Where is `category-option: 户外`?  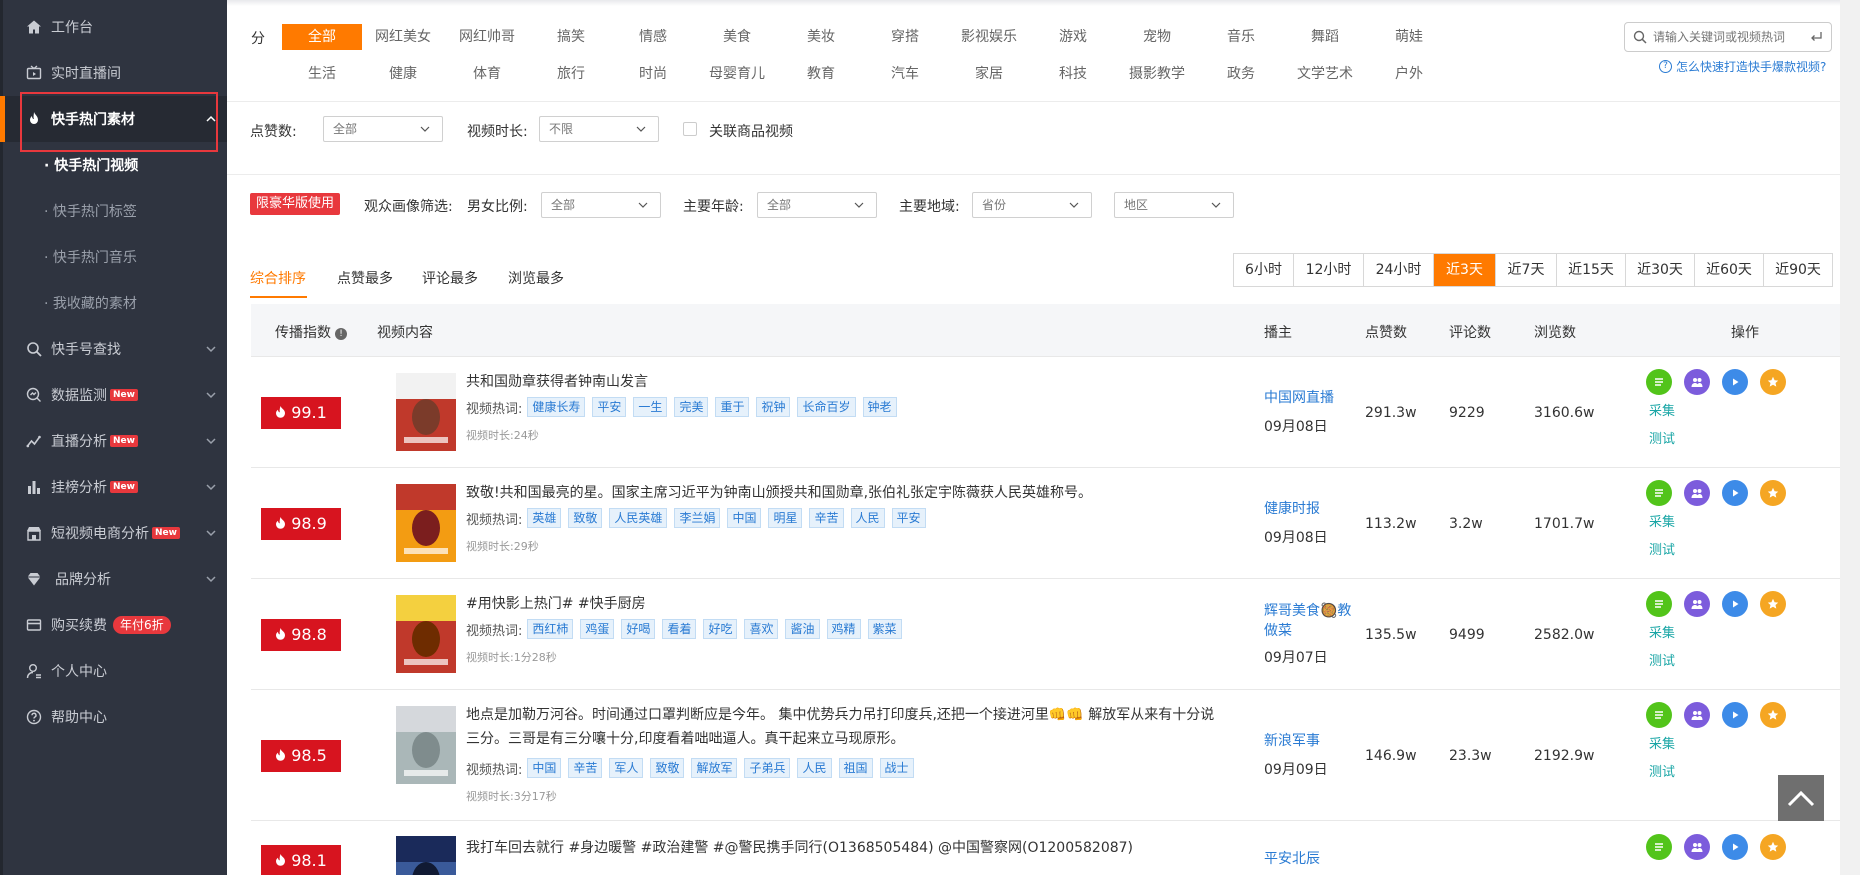 category-option: 户外 is located at coordinates (1409, 74).